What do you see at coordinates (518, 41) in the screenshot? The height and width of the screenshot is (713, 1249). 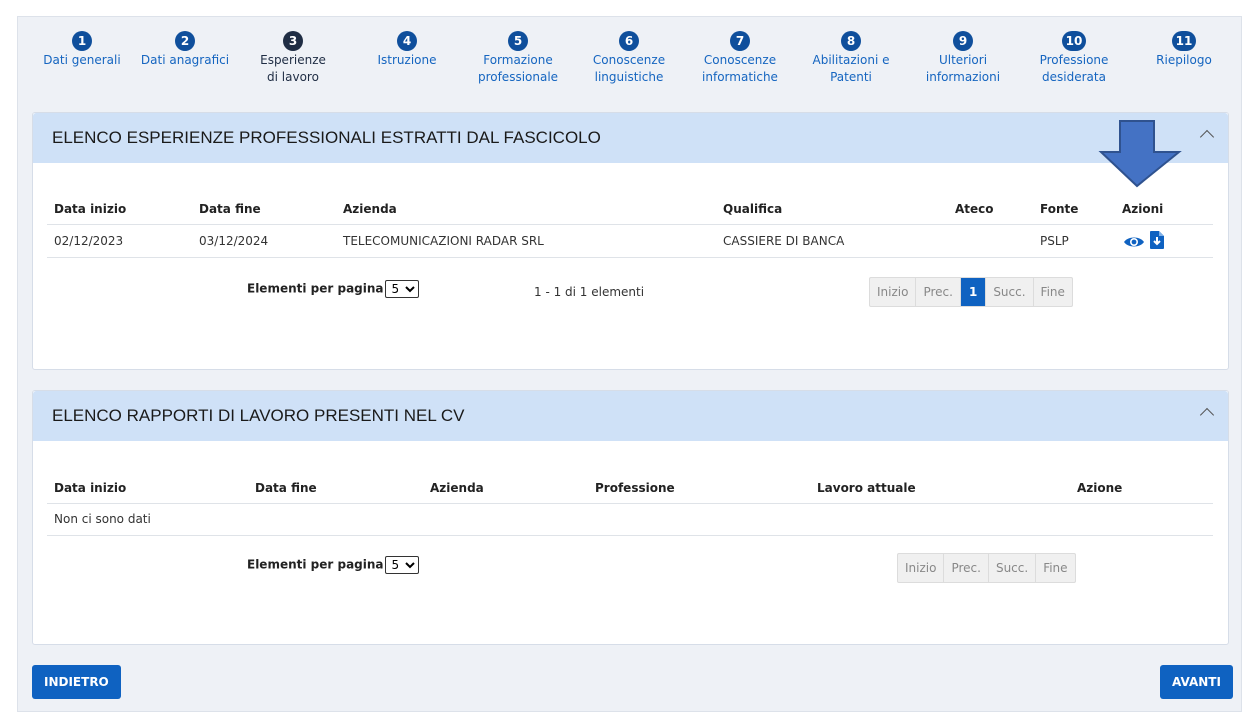 I see `step-number: 5` at bounding box center [518, 41].